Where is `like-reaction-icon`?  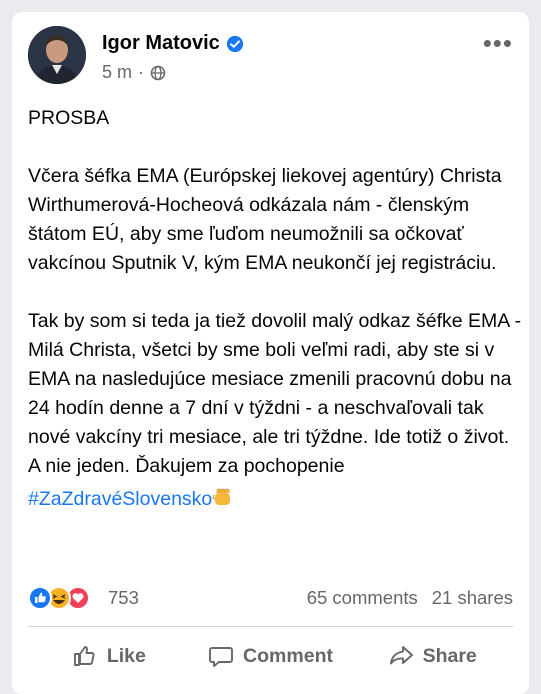 like-reaction-icon is located at coordinates (40, 598).